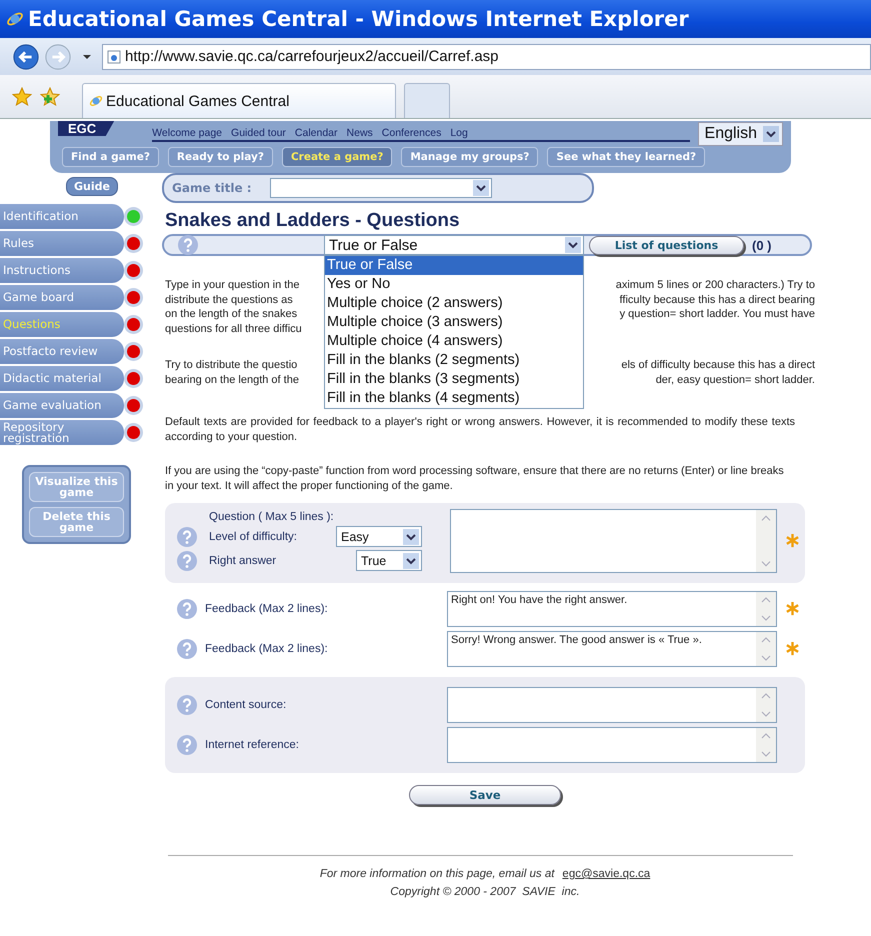 This screenshot has height=936, width=871. What do you see at coordinates (454, 303) in the screenshot?
I see `dropdown-option: Multiple choice (2 answers)` at bounding box center [454, 303].